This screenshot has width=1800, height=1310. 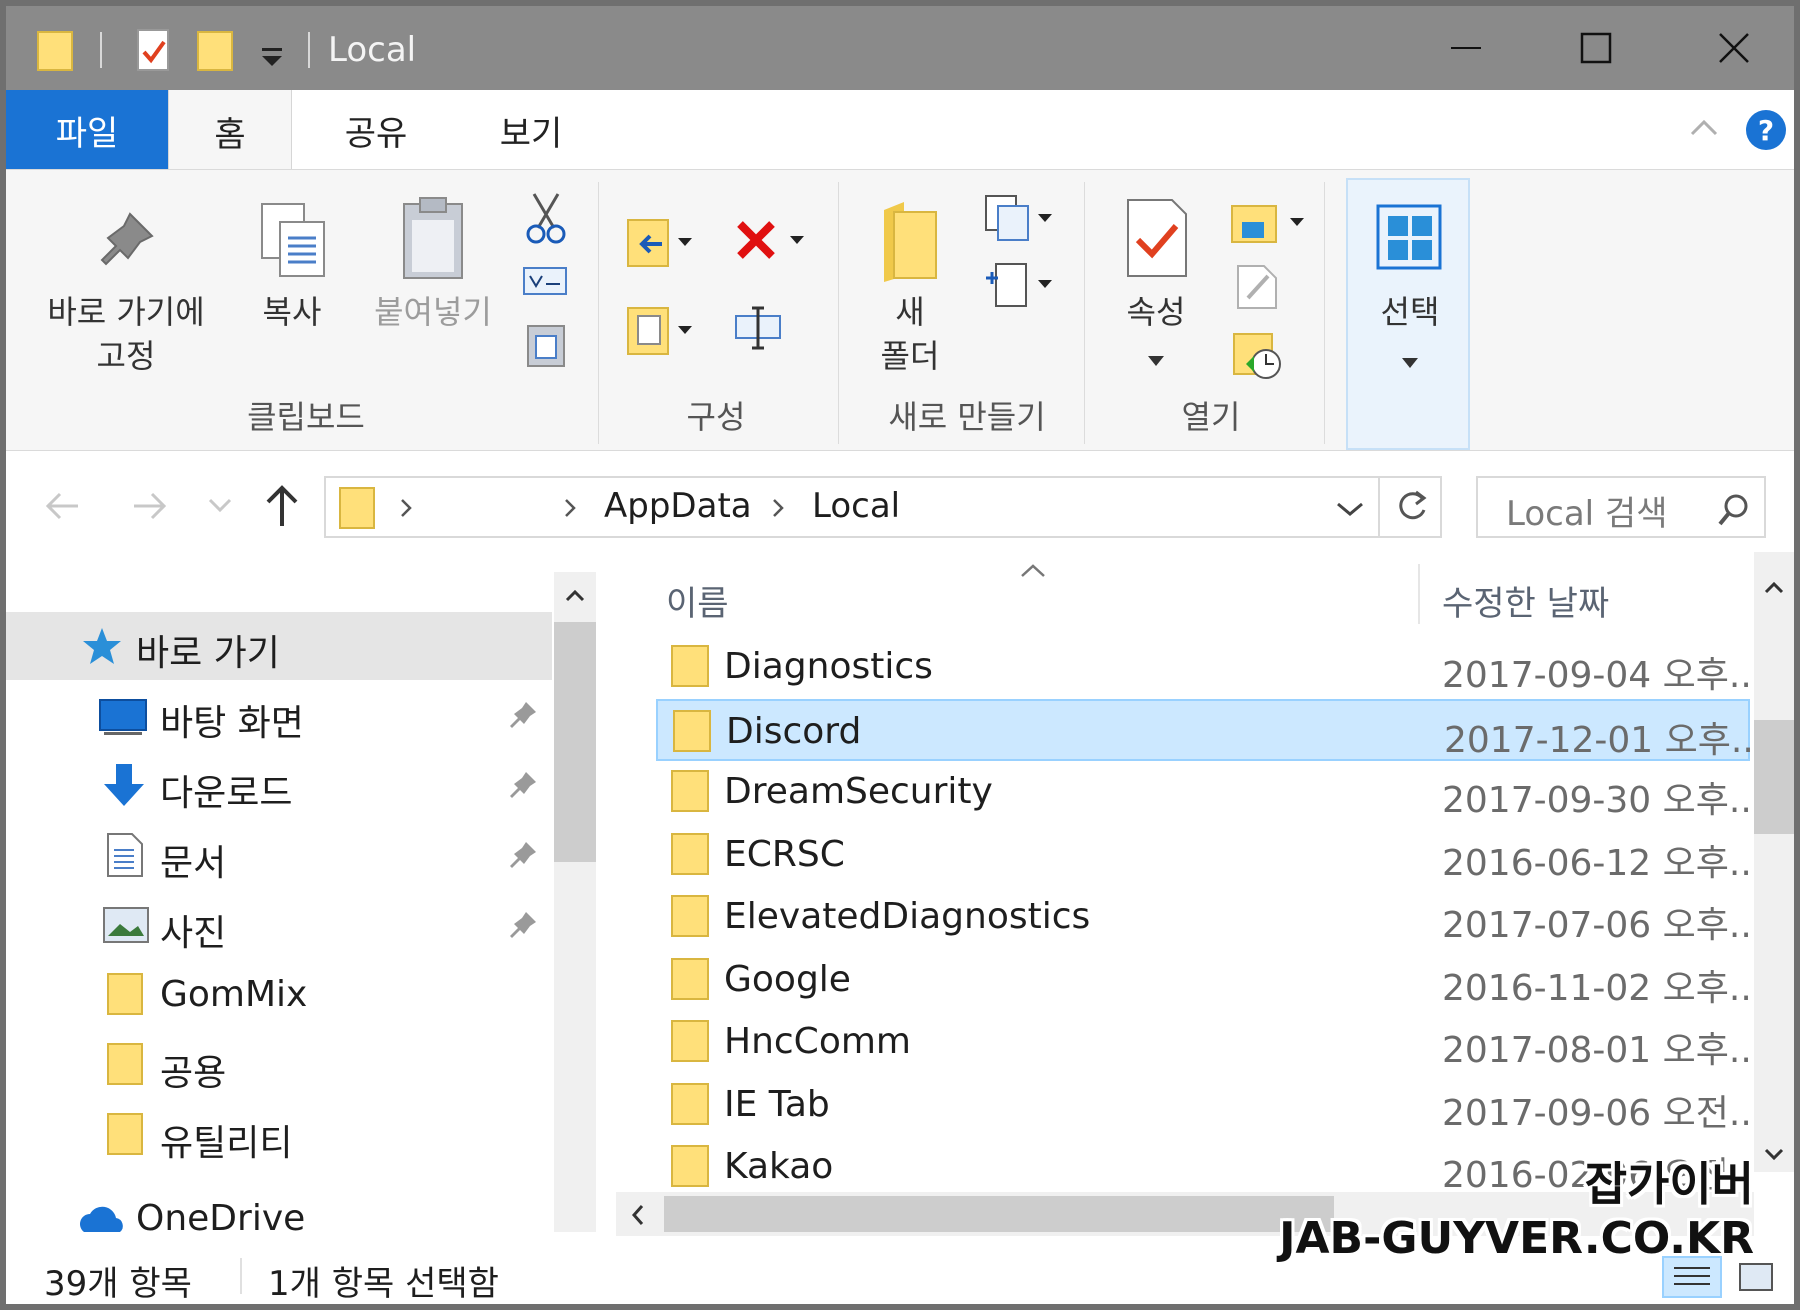 I want to click on nav-item-public: 공용, so click(x=279, y=1066).